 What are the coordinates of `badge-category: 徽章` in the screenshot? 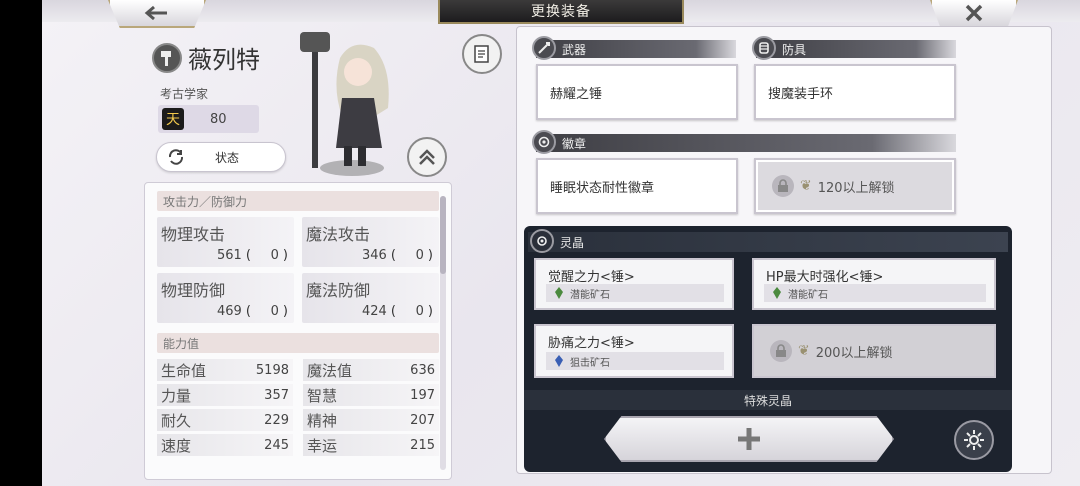 It's located at (744, 142).